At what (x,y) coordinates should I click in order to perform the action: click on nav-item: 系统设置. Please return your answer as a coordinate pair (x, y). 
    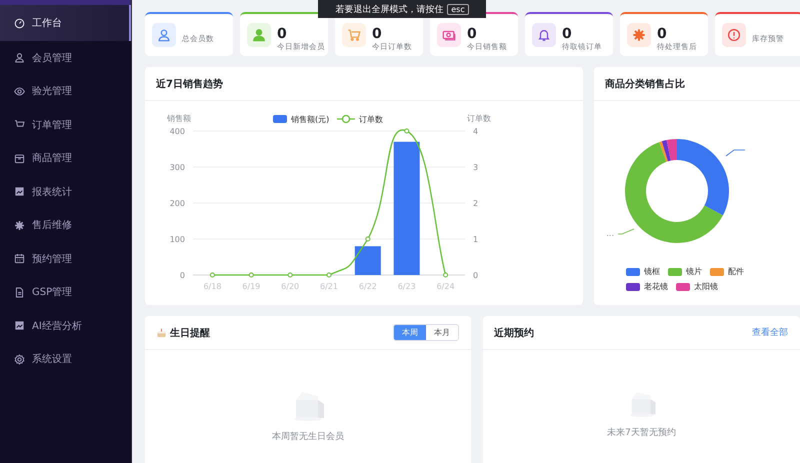
    Looking at the image, I should click on (65, 359).